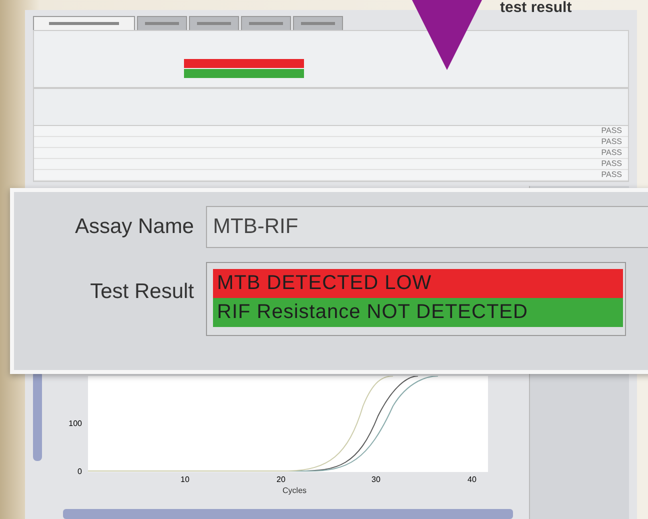  I want to click on axis-tick-label: 20, so click(280, 479).